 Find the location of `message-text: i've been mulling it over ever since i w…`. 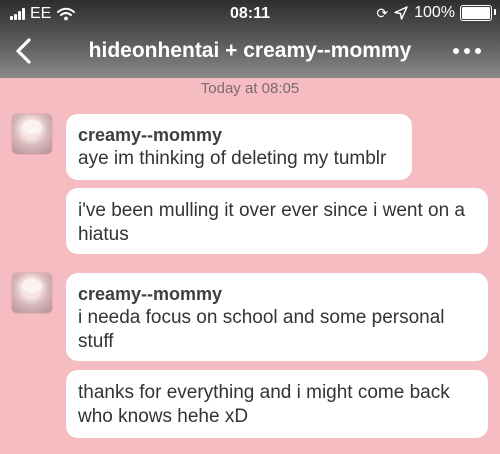

message-text: i've been mulling it over ever since i w… is located at coordinates (271, 222).